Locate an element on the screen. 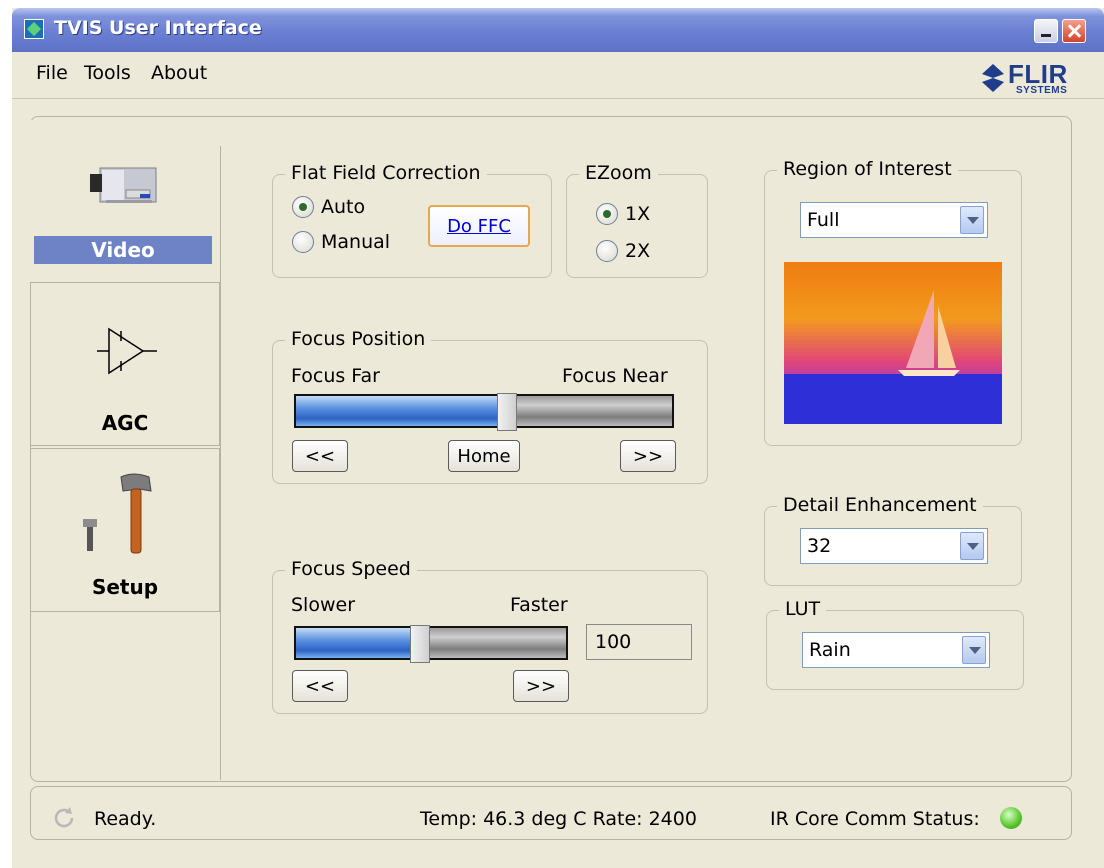 The height and width of the screenshot is (868, 1104). detail-enhancement-select: 32 is located at coordinates (894, 546).